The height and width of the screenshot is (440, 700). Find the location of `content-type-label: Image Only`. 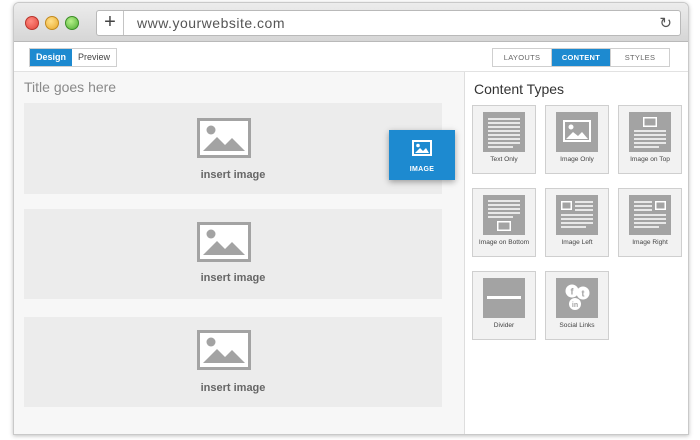

content-type-label: Image Only is located at coordinates (577, 159).